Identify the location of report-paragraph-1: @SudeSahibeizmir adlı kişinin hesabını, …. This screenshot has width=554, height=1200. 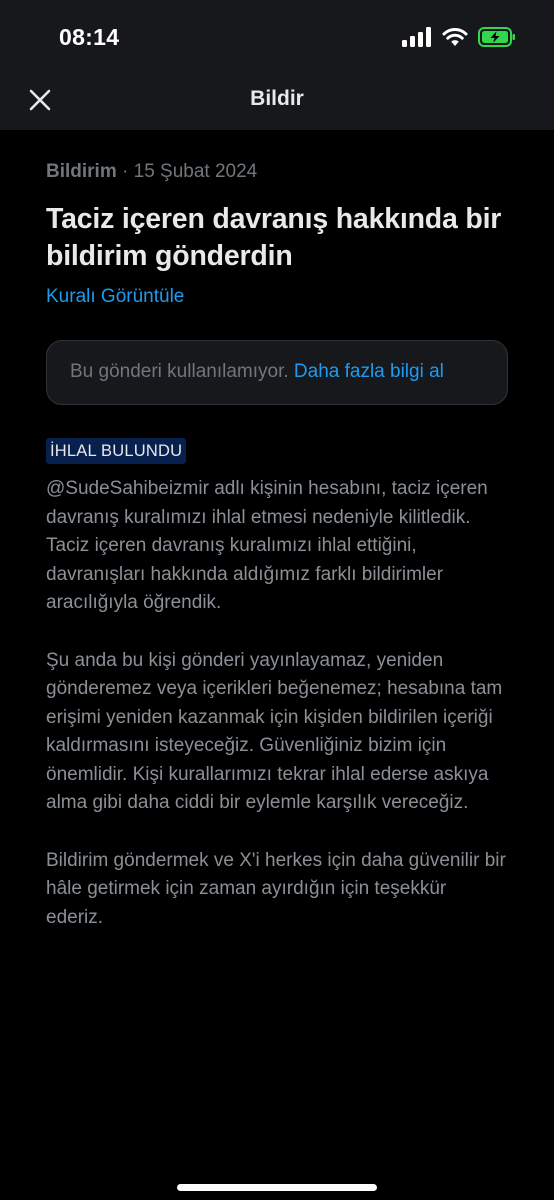
(267, 545).